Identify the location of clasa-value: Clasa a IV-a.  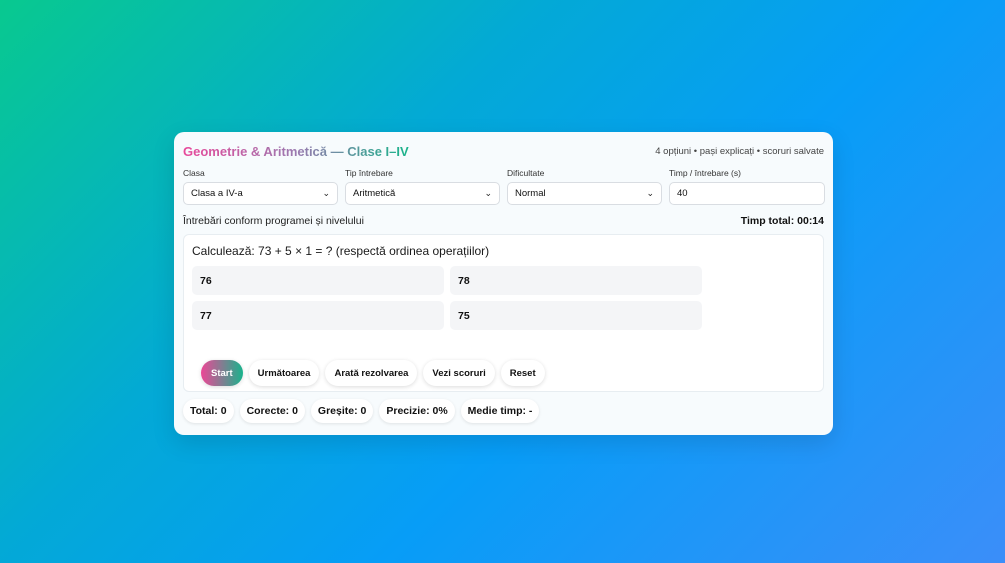
(217, 193).